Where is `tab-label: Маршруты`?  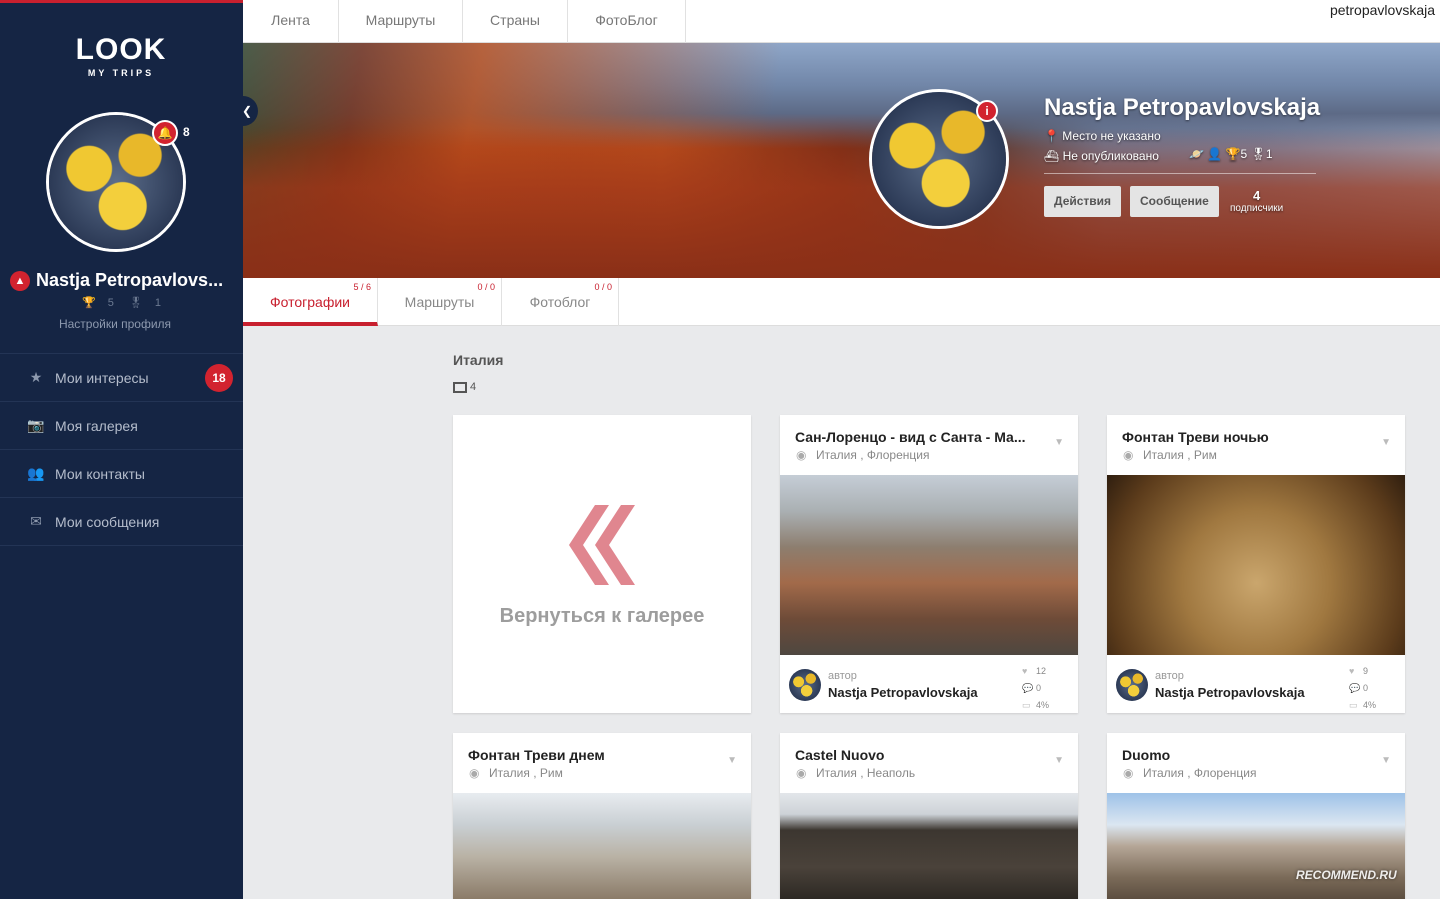 tab-label: Маршруты is located at coordinates (439, 302).